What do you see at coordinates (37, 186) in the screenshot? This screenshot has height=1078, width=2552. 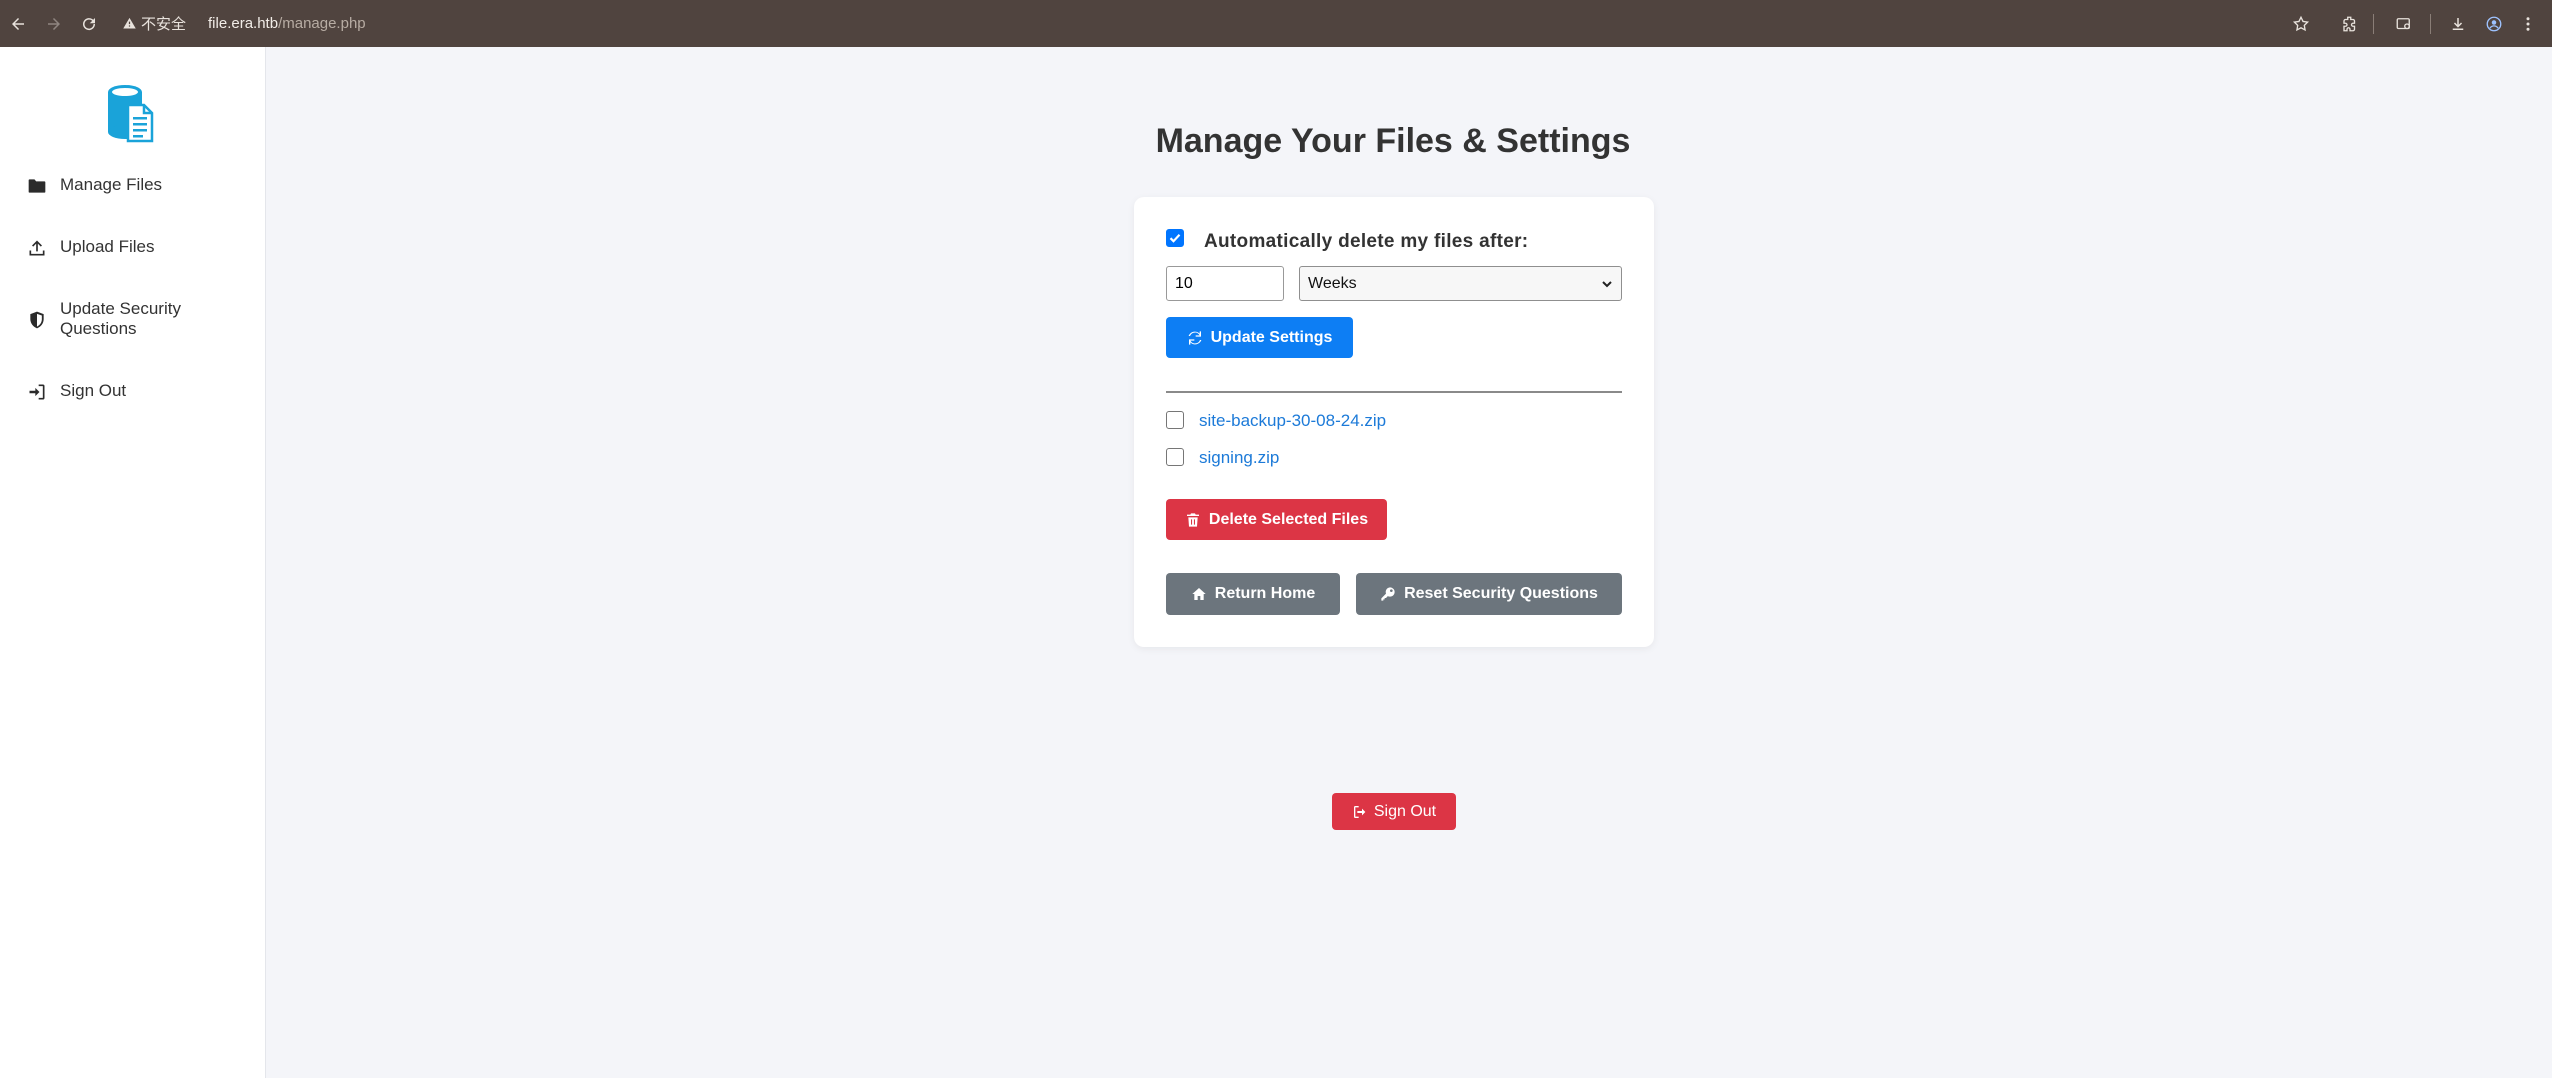 I see `folder-icon` at bounding box center [37, 186].